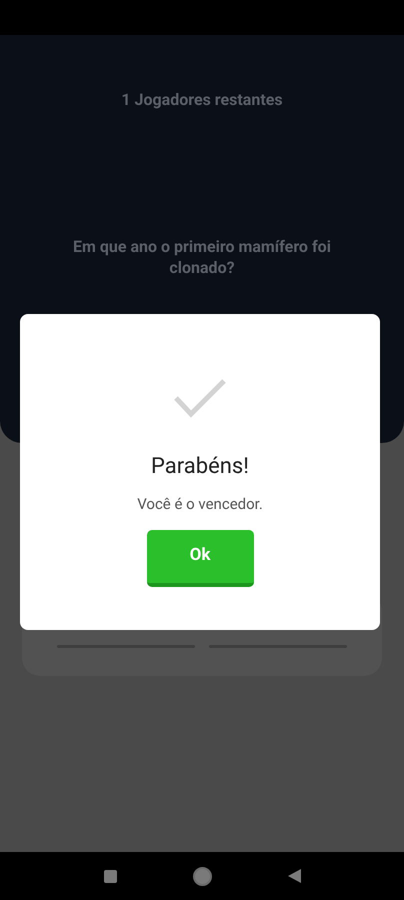 The image size is (404, 900). What do you see at coordinates (202, 257) in the screenshot?
I see `question-text: Em que ano o primeiro mamífero foi clonado?` at bounding box center [202, 257].